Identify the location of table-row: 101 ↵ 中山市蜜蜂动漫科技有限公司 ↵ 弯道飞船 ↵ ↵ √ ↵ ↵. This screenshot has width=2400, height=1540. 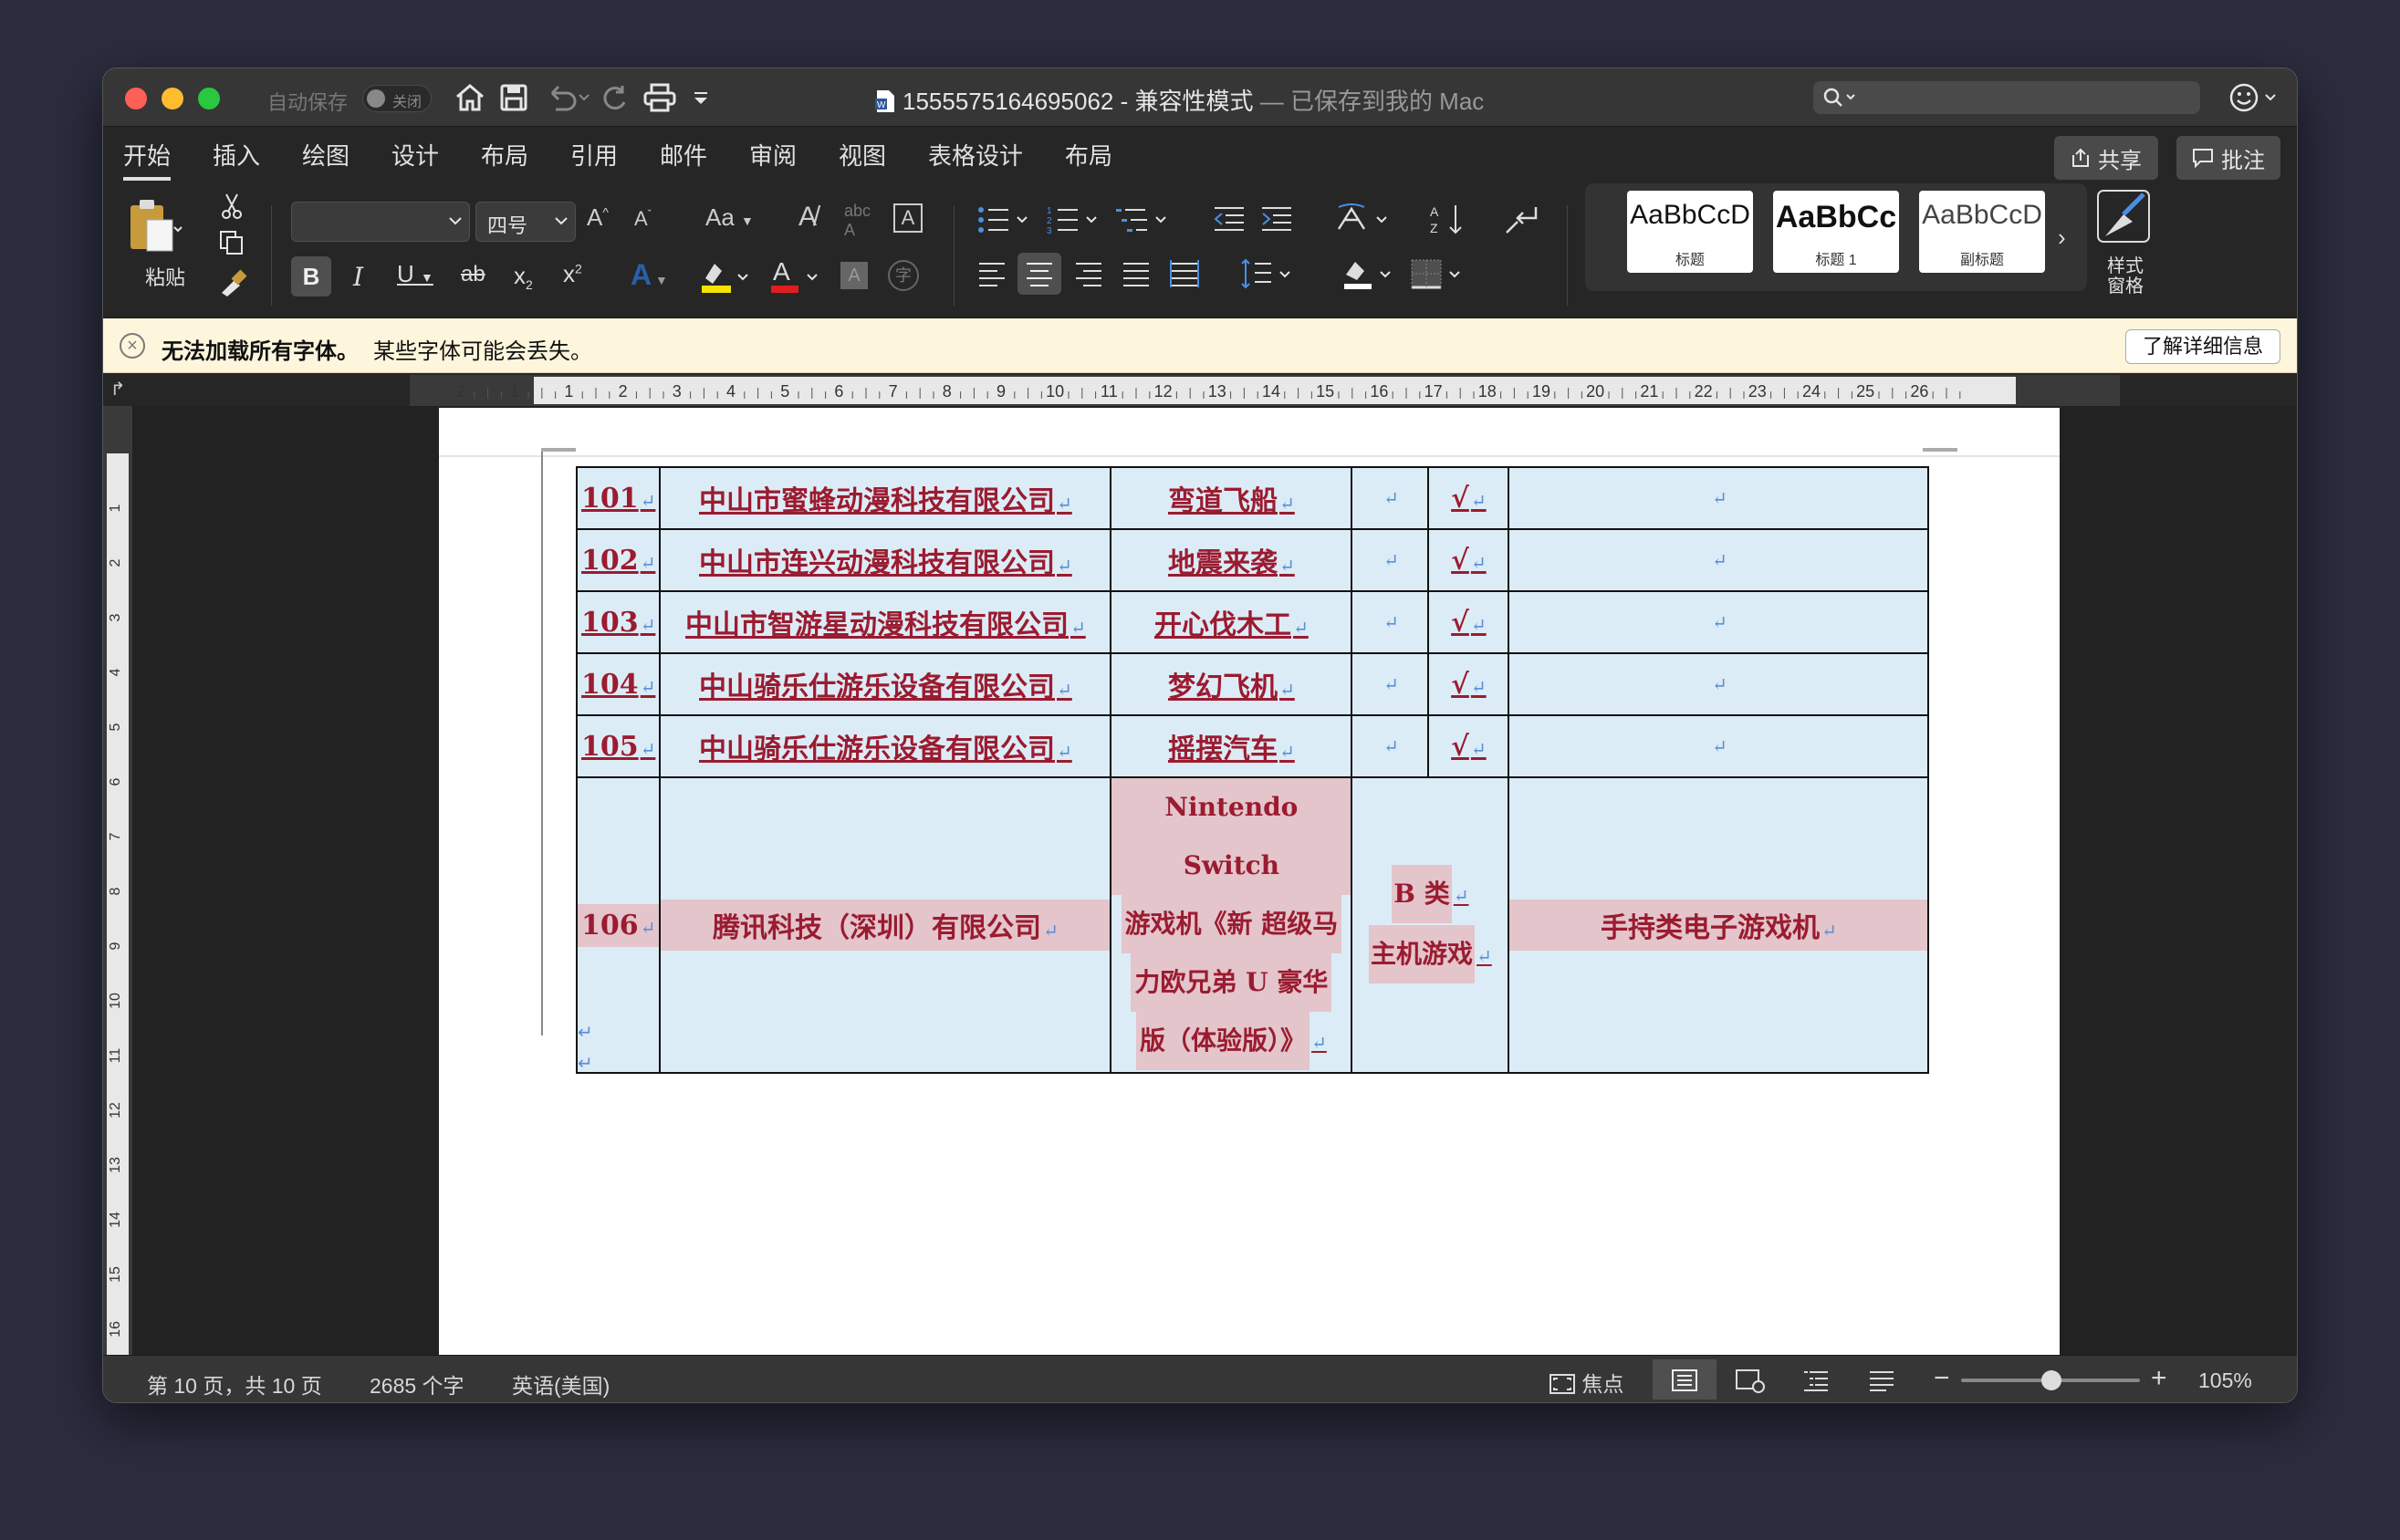
(1253, 498).